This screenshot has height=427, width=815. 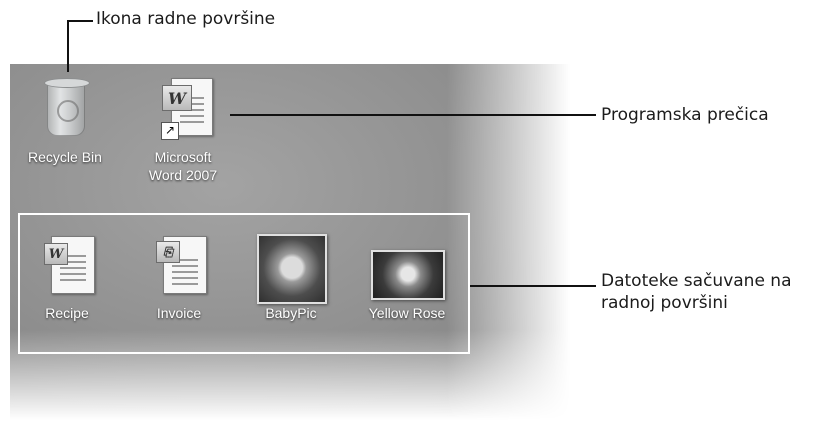 What do you see at coordinates (685, 115) in the screenshot?
I see `callout-program-shortcut: Programska prečica` at bounding box center [685, 115].